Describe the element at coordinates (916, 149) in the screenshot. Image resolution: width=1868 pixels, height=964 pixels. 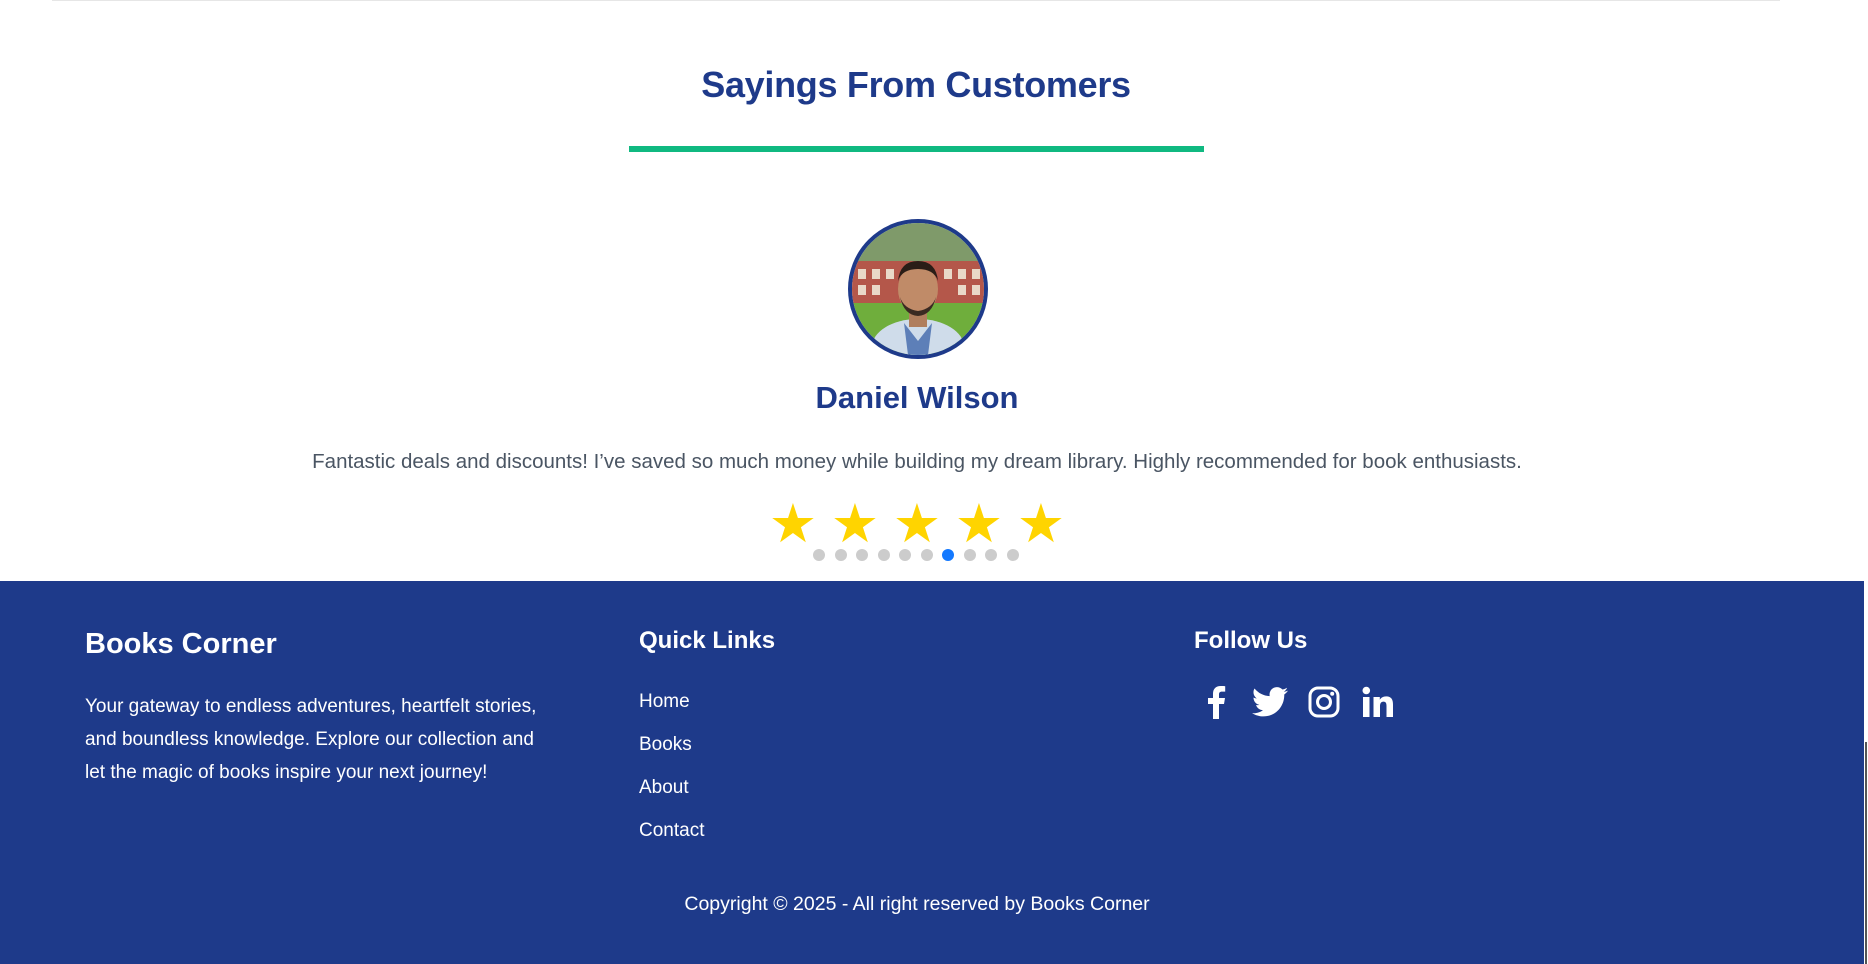
I see `title-underline` at that location.